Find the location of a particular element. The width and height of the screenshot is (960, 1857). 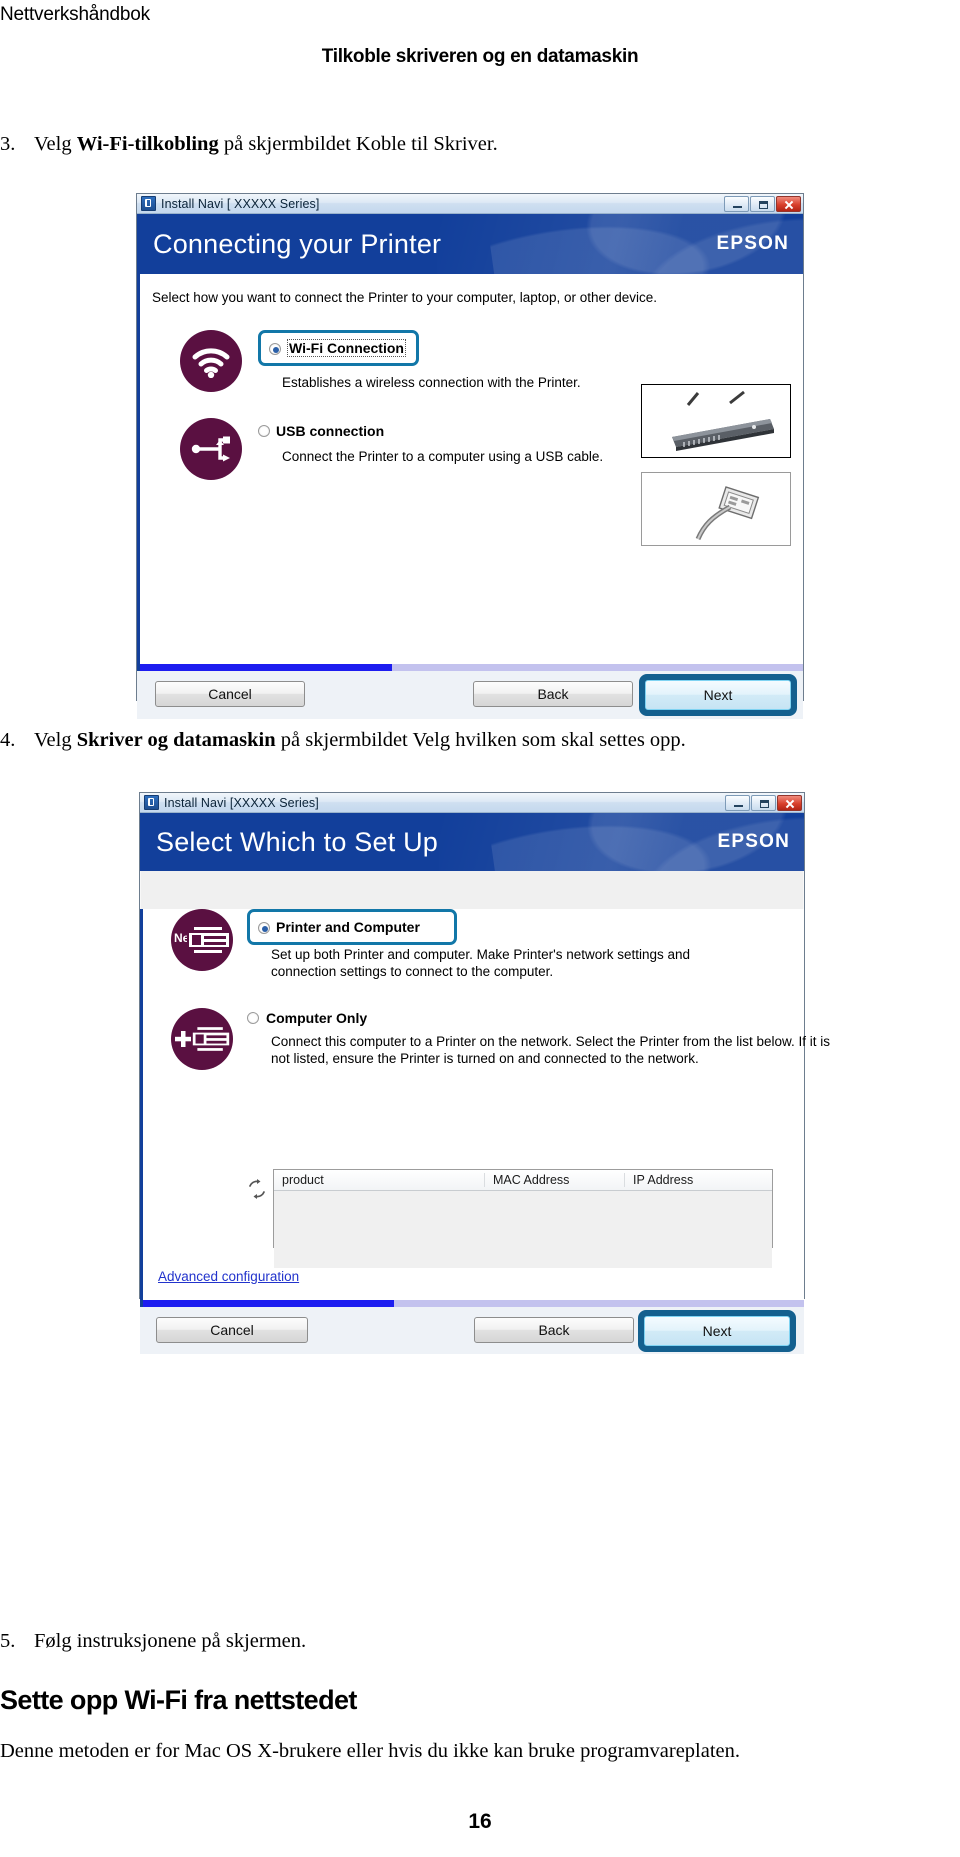

usb-cable-thumbnail is located at coordinates (716, 509).